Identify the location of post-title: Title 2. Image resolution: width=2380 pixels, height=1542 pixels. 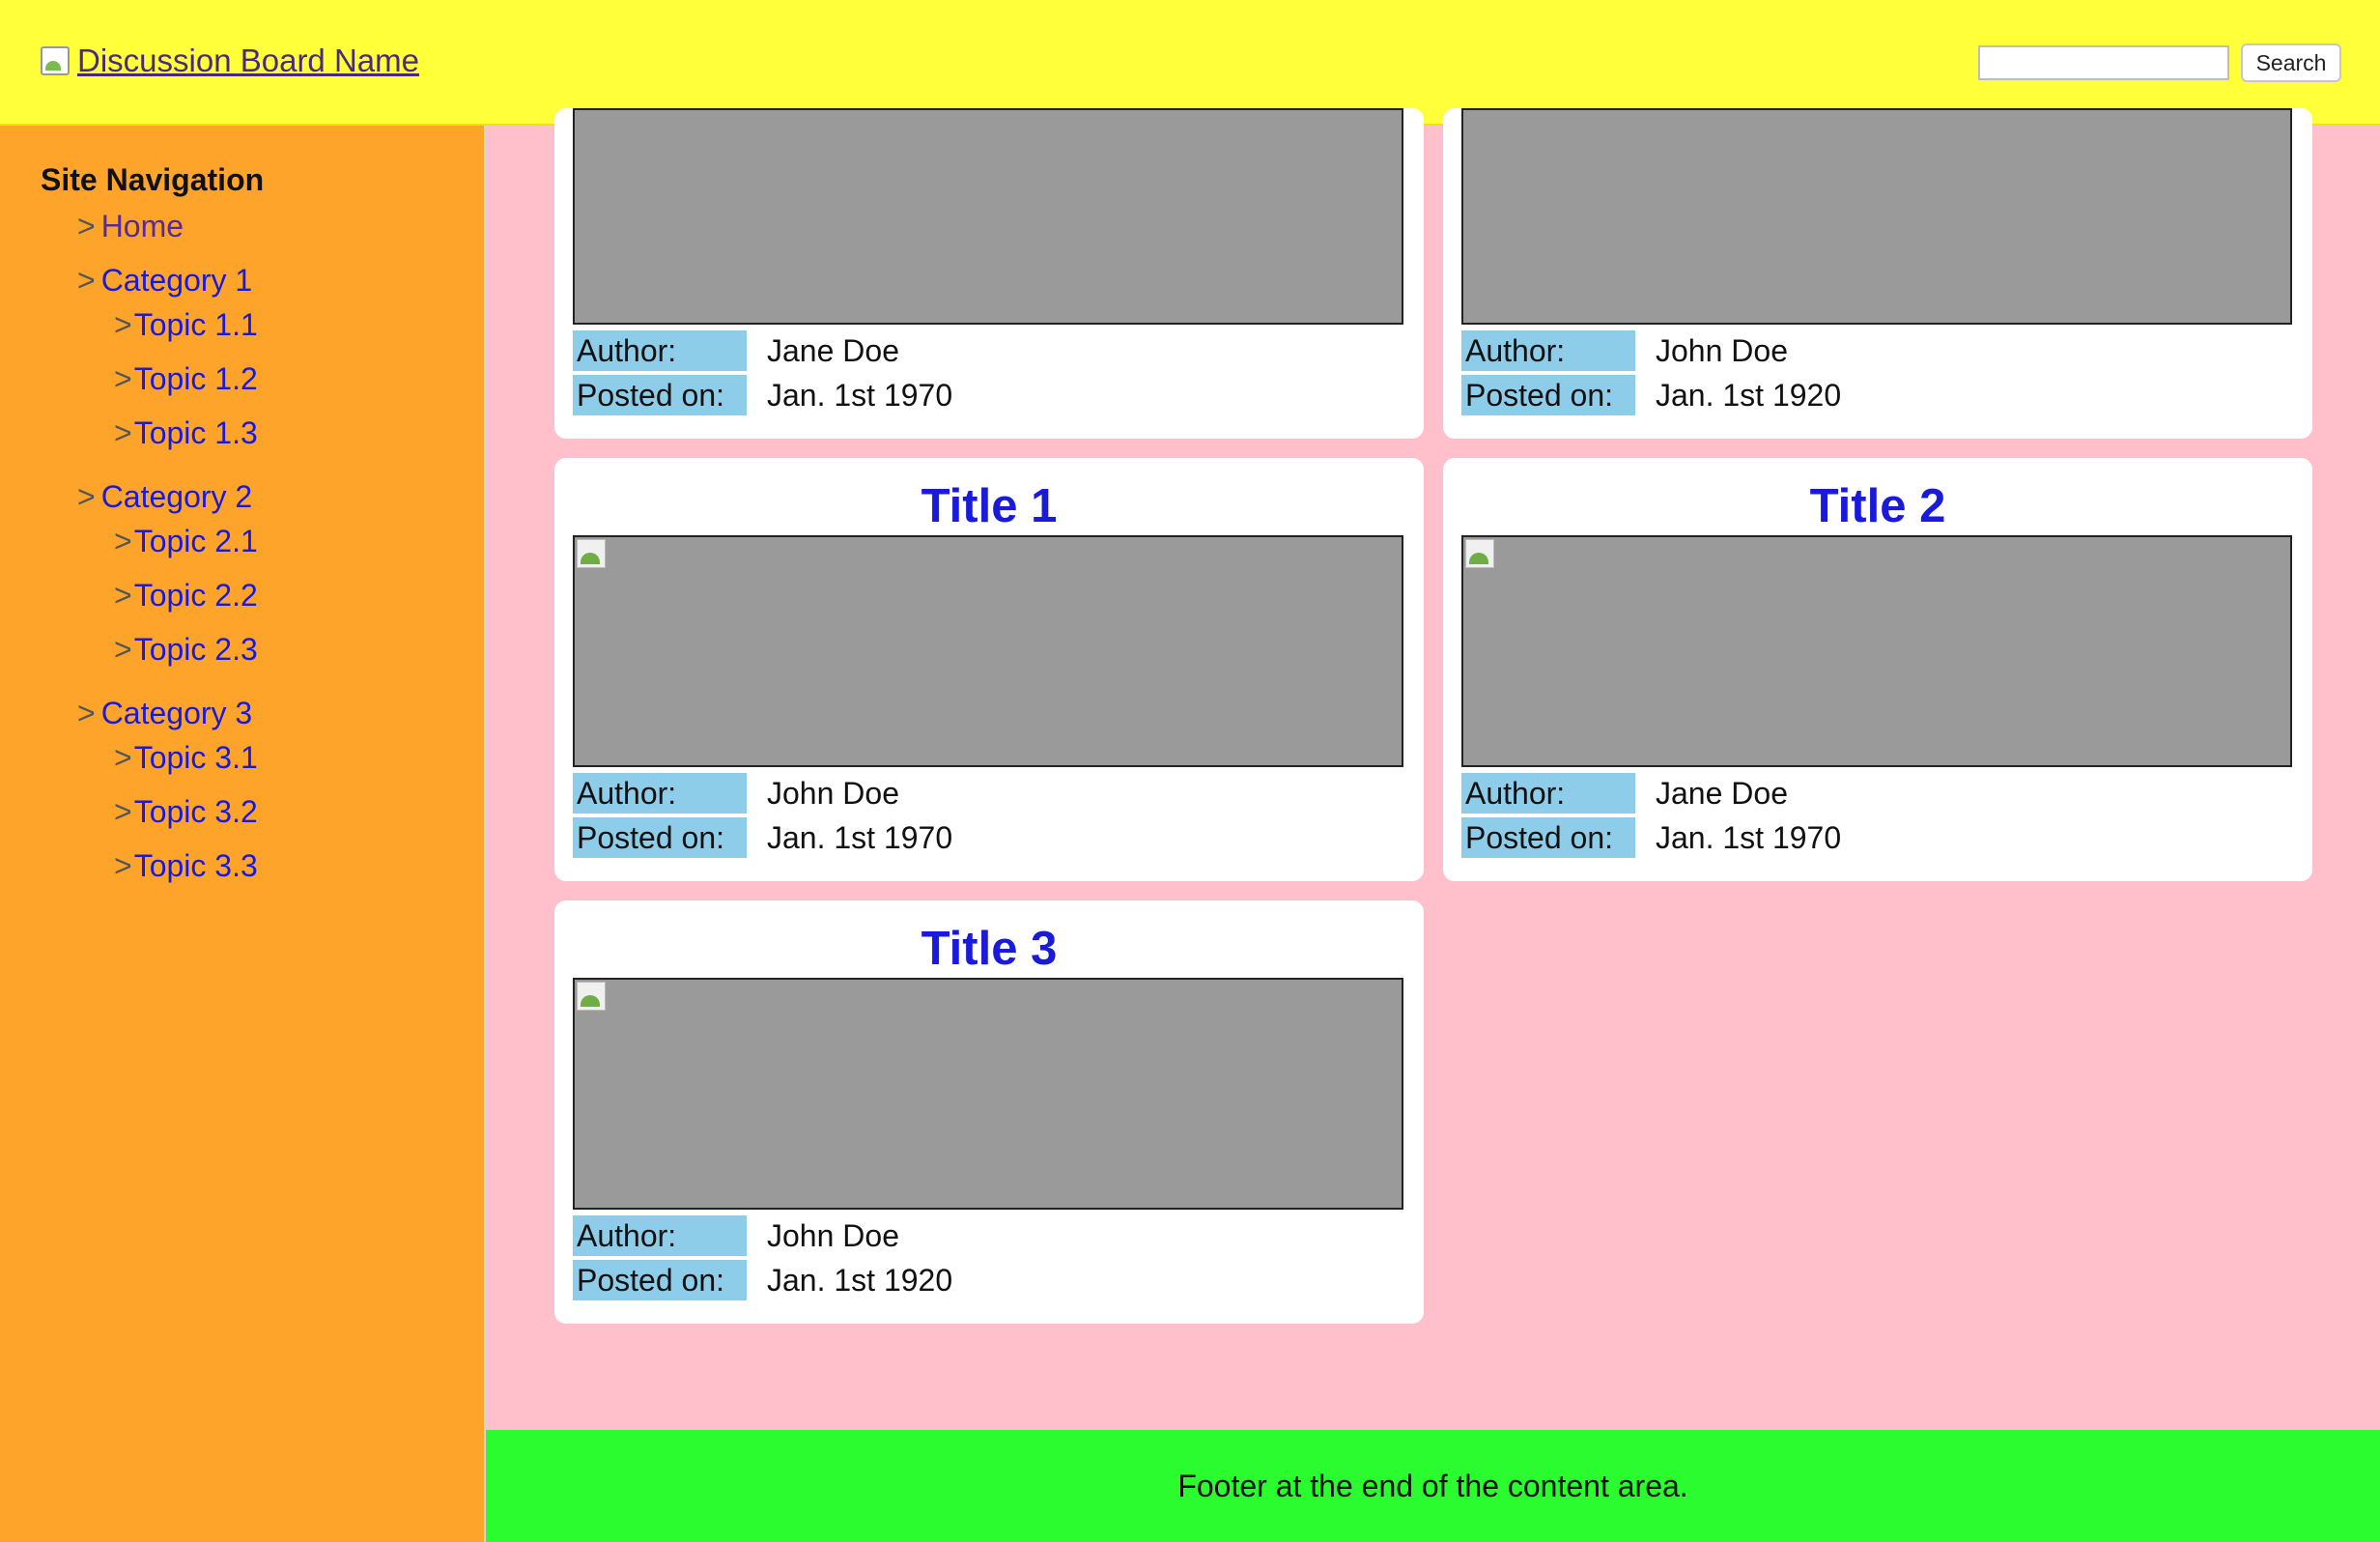
(1878, 506).